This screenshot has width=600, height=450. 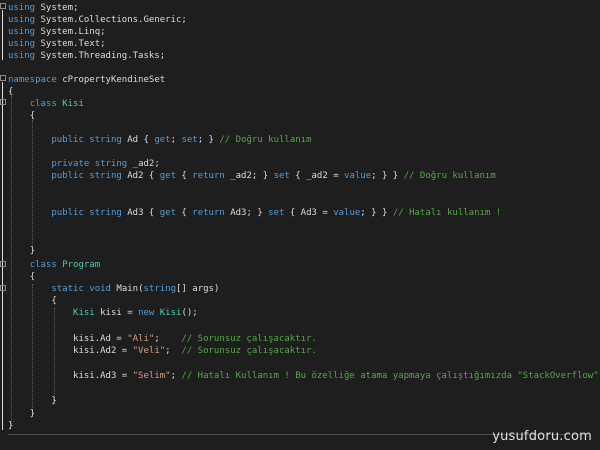 What do you see at coordinates (87, 56) in the screenshot?
I see `code-line-using: using System.Threading.Tasks;` at bounding box center [87, 56].